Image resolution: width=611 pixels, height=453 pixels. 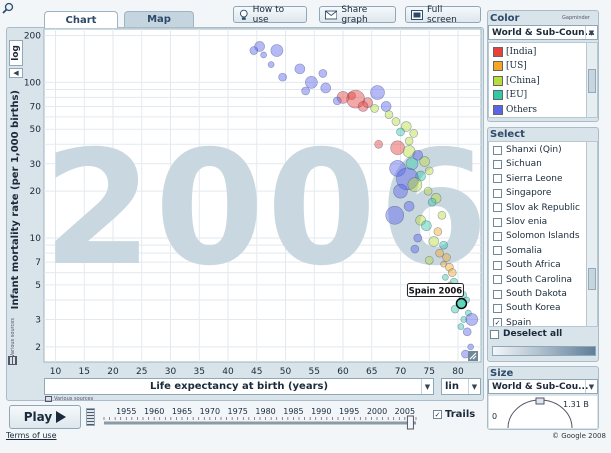 What do you see at coordinates (495, 416) in the screenshot?
I see `size-min-label: 0` at bounding box center [495, 416].